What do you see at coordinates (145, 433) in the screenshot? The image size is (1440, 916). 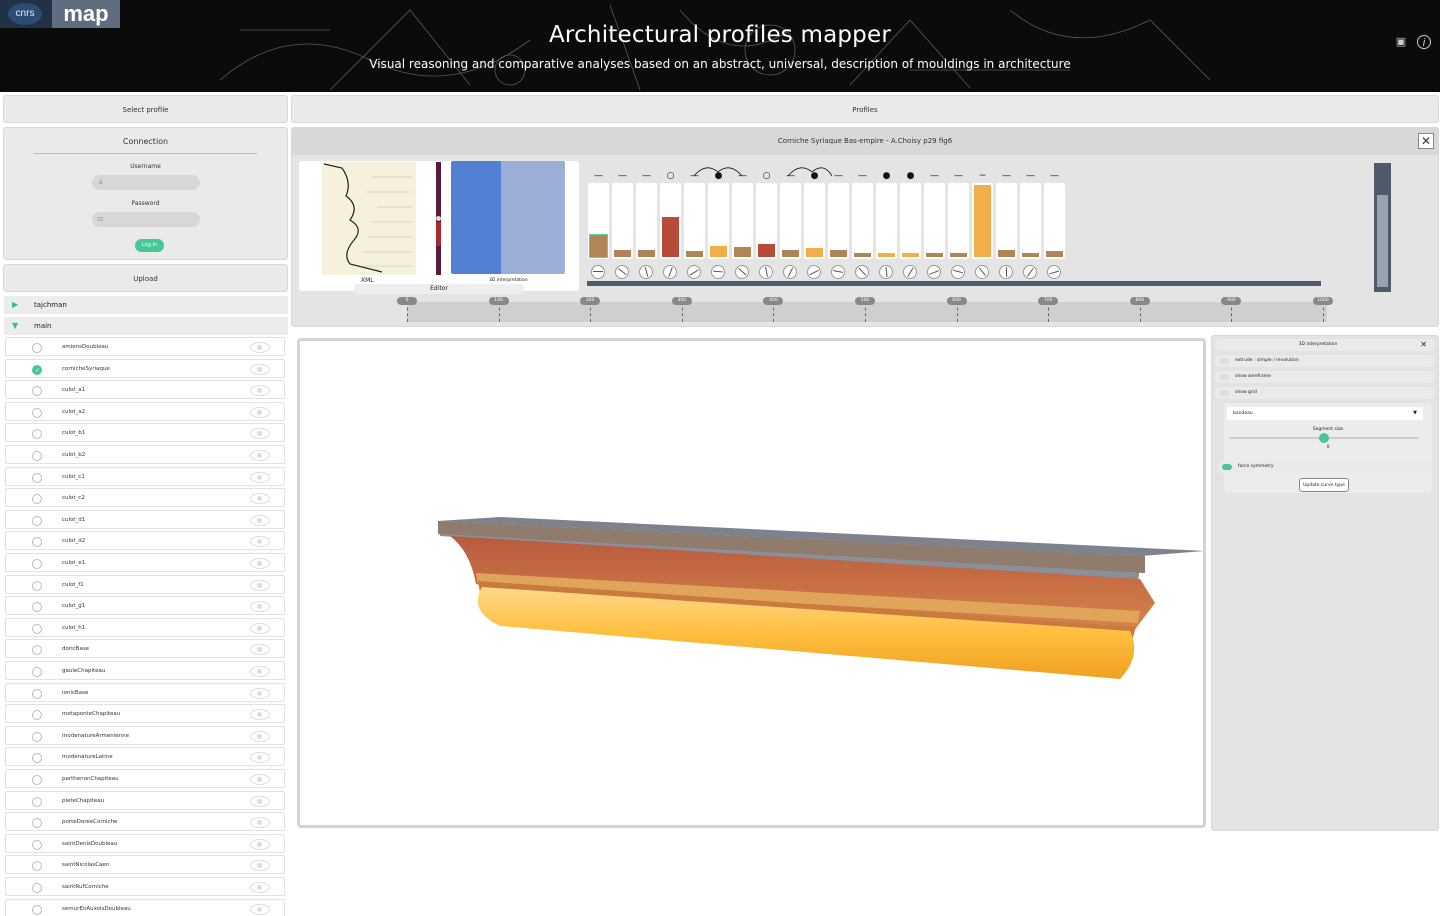 I see `profile-item: culot_b1` at bounding box center [145, 433].